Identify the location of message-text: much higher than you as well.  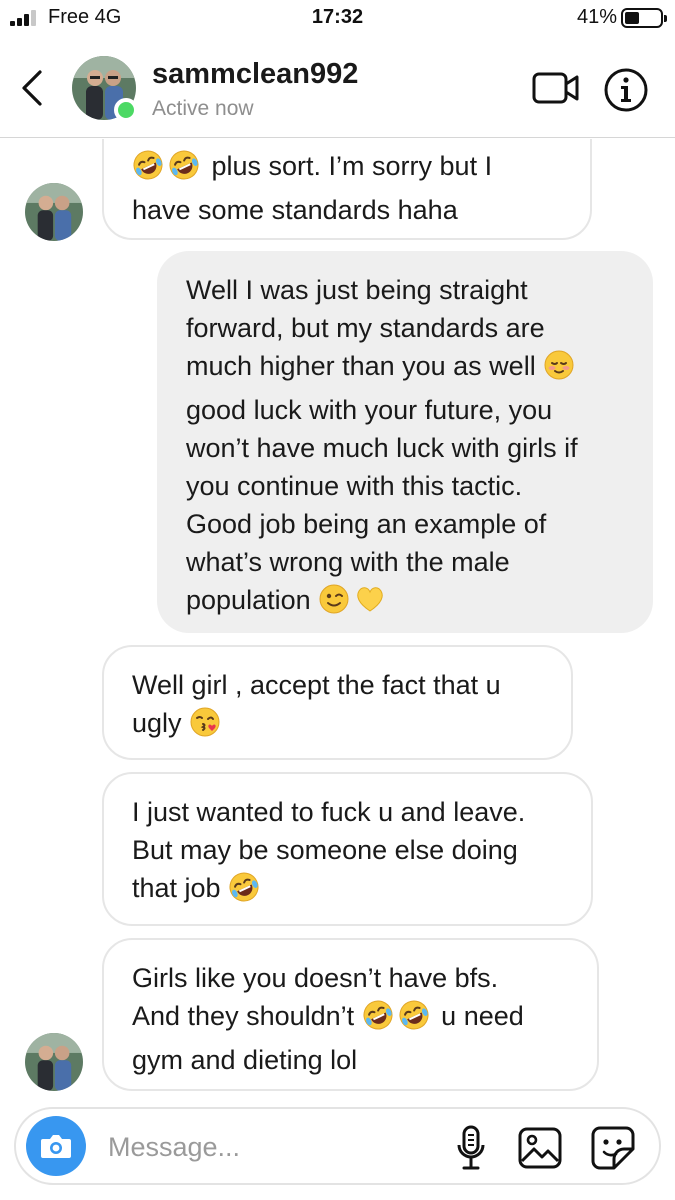
(365, 366).